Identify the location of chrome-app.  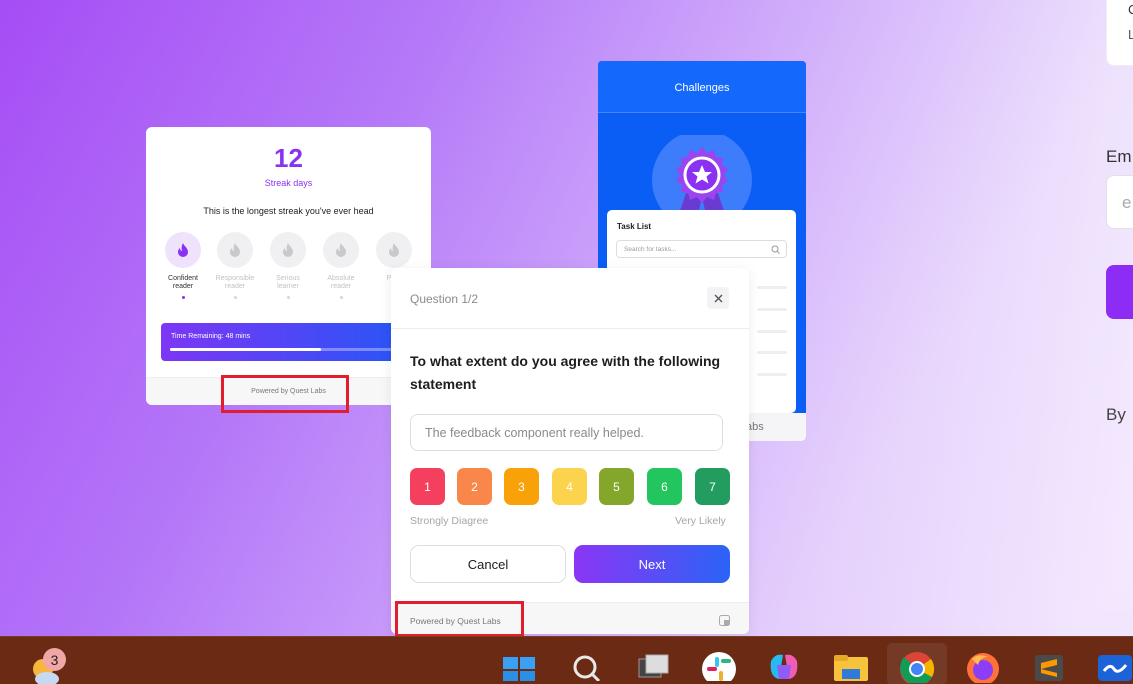
(917, 664).